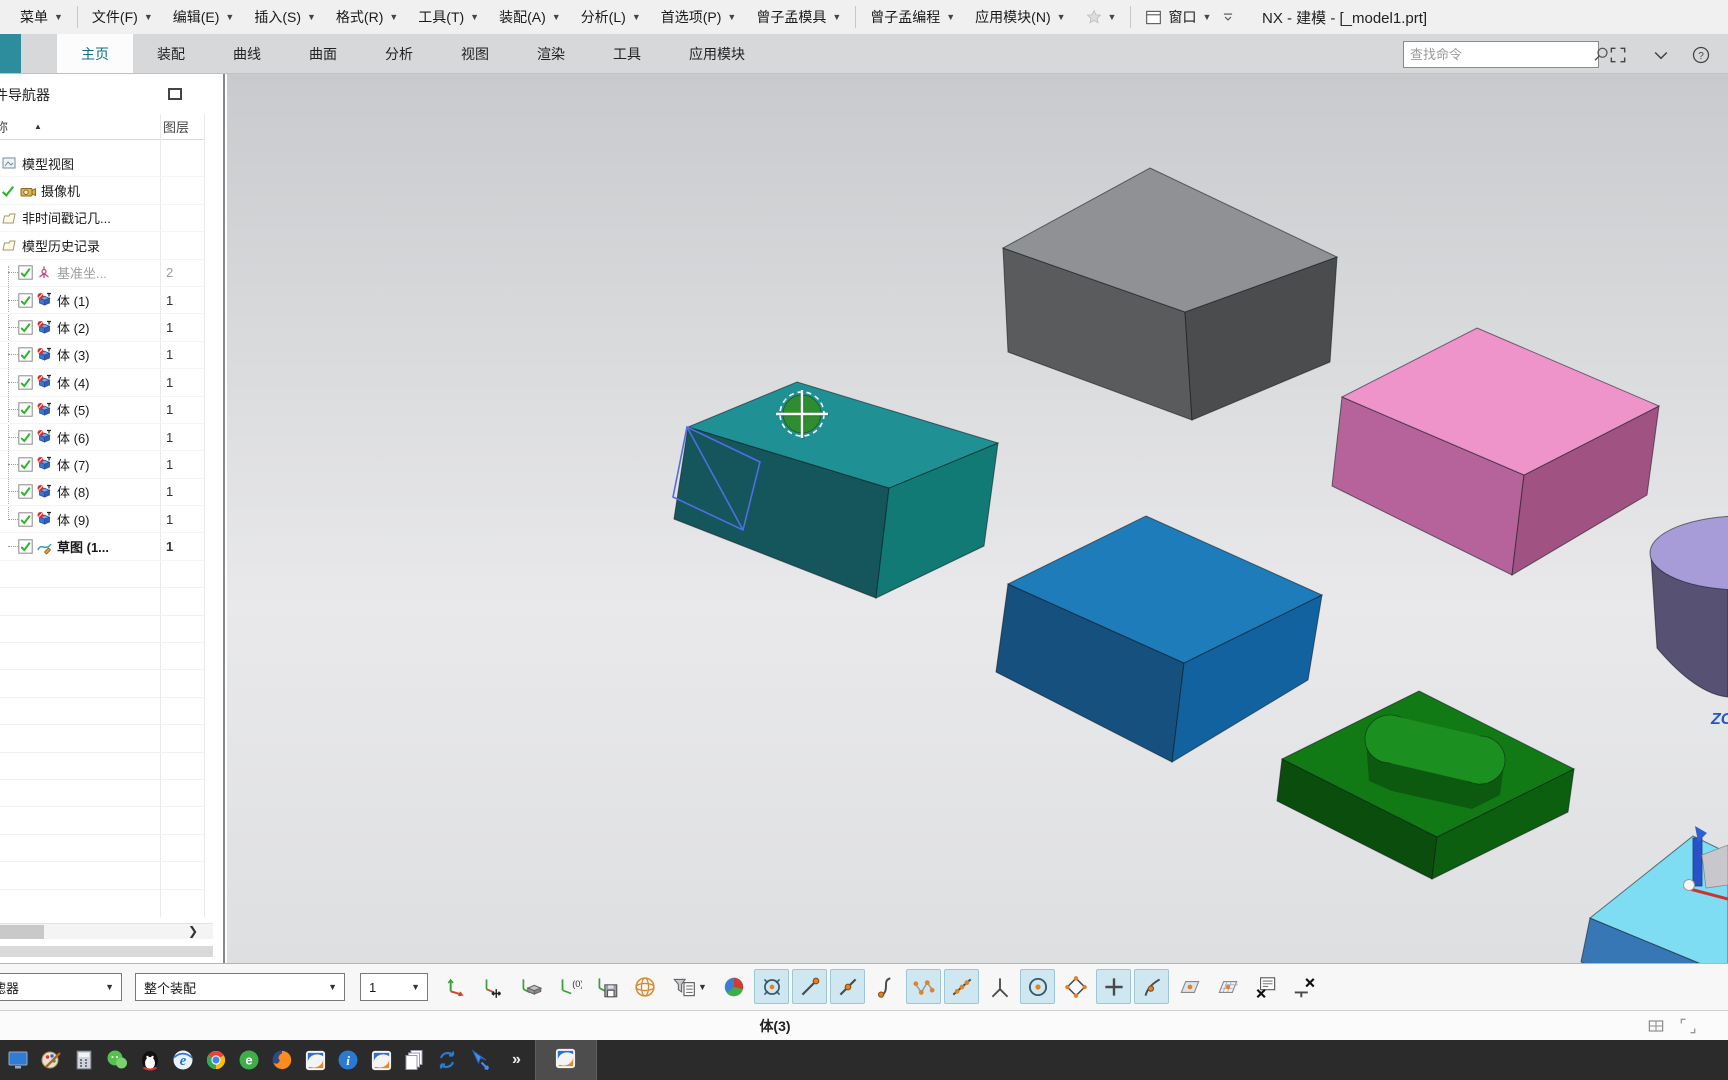  Describe the element at coordinates (102, 547) in the screenshot. I see `tree-item-草图 (1...: 草图 (1... 1` at that location.